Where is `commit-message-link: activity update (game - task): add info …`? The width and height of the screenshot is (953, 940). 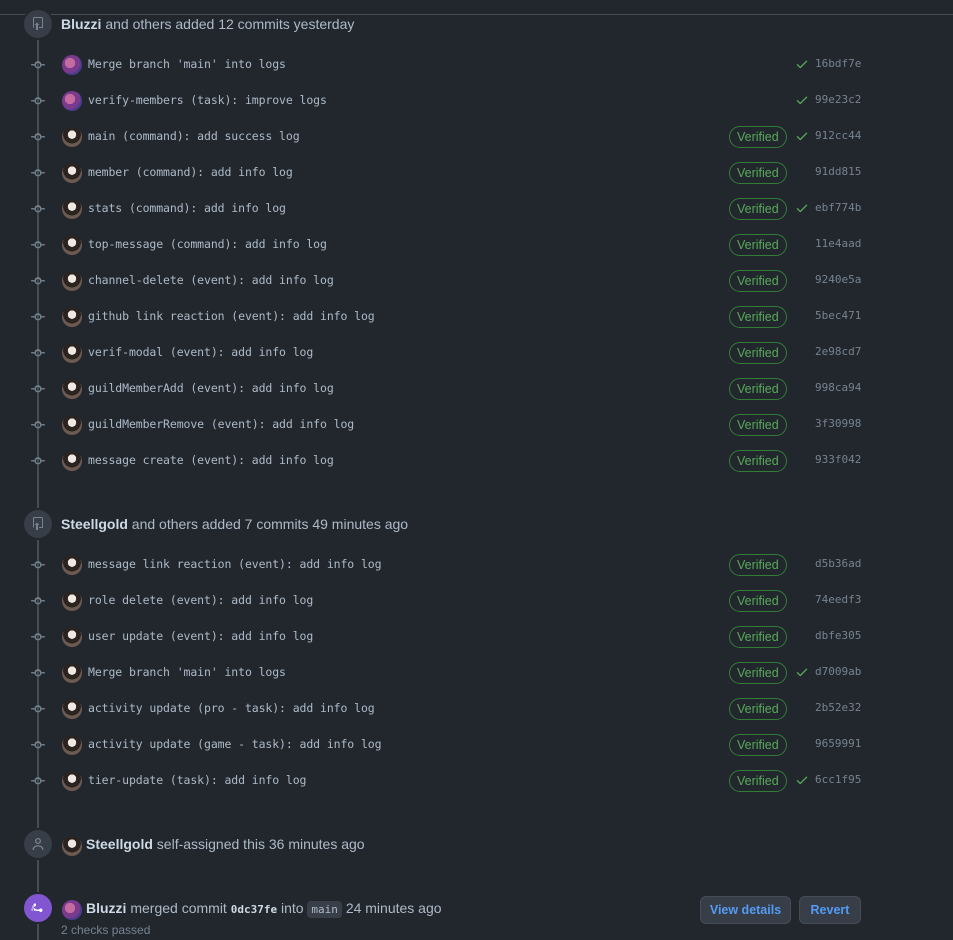 commit-message-link: activity update (game - task): add info … is located at coordinates (235, 744).